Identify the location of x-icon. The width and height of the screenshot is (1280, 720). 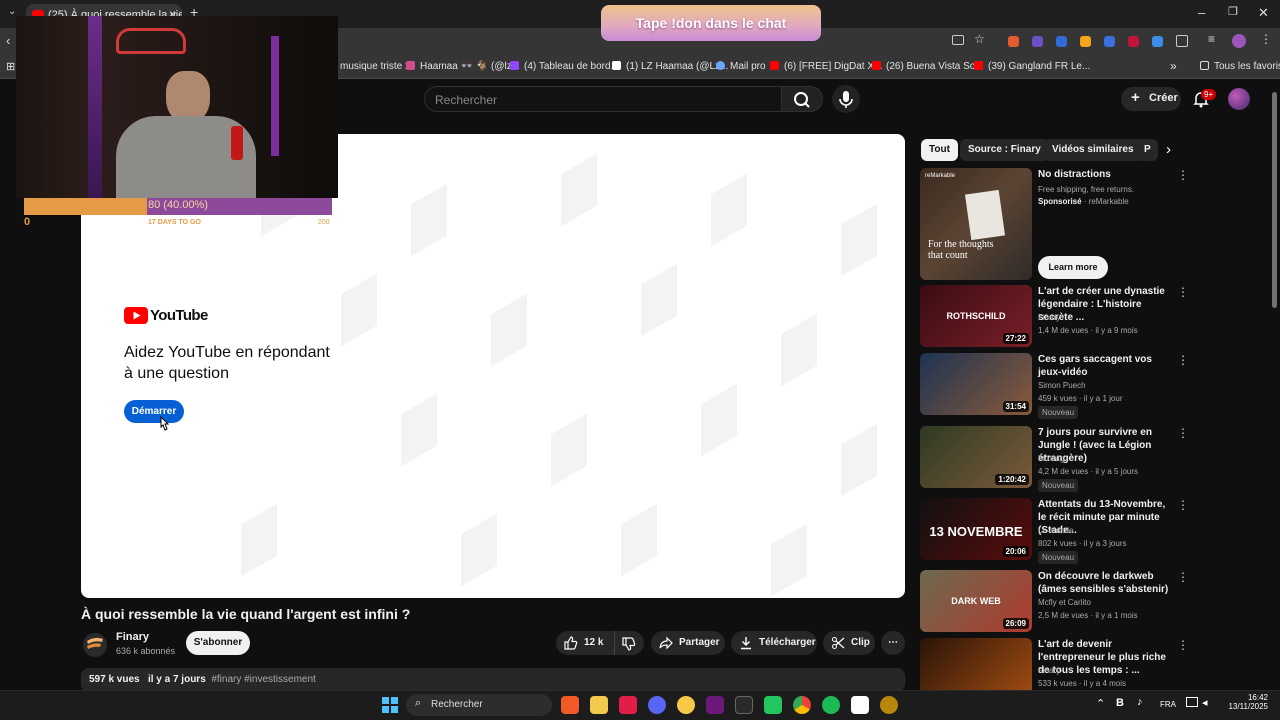
(616, 65).